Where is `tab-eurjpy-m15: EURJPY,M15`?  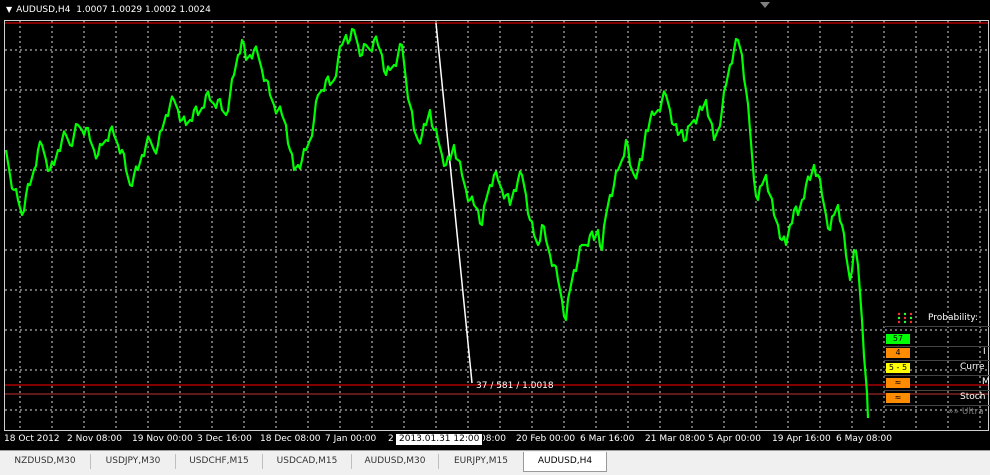 tab-eurjpy-m15: EURJPY,M15 is located at coordinates (481, 461).